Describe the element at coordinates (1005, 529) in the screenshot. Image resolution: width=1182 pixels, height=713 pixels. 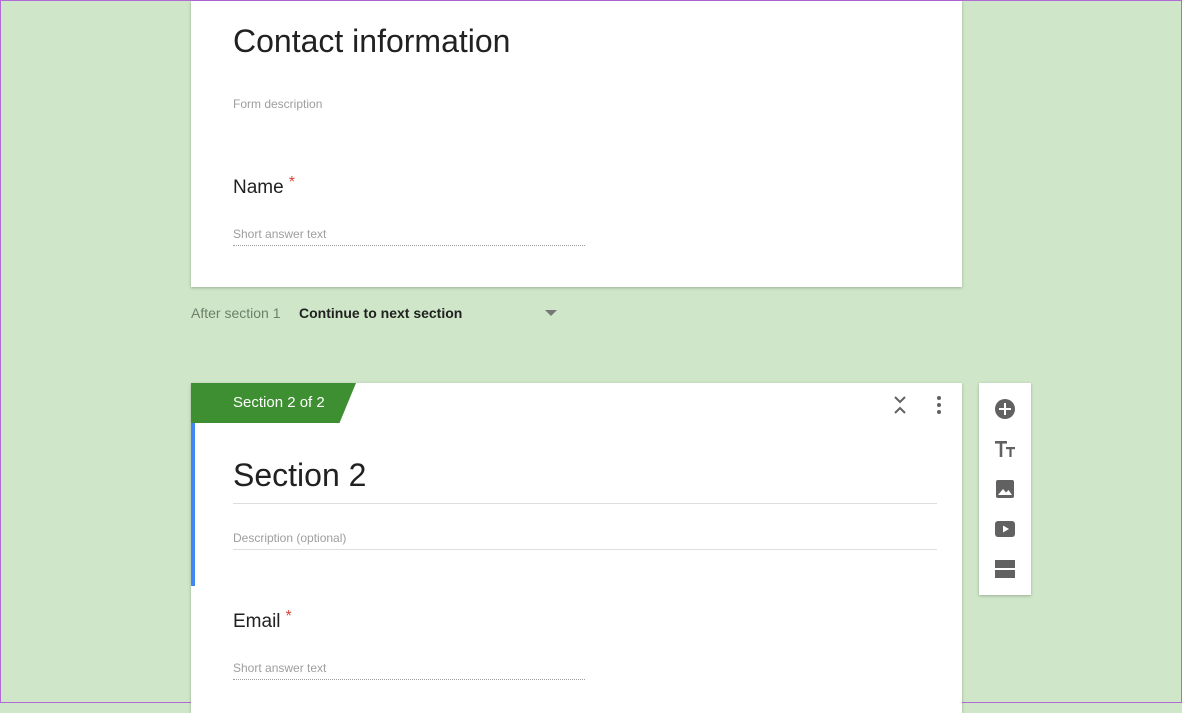
I see `add-video-icon` at that location.